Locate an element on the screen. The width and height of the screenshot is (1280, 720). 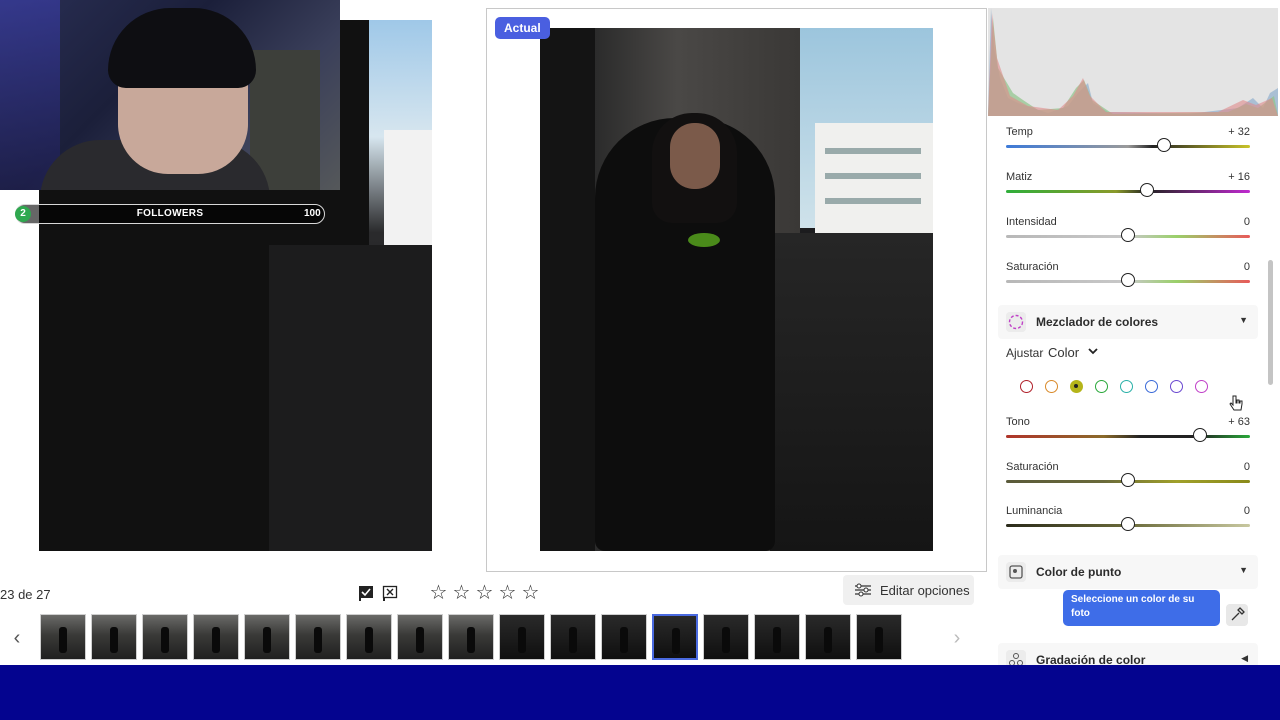
tono-label: Tono is located at coordinates (1018, 422).